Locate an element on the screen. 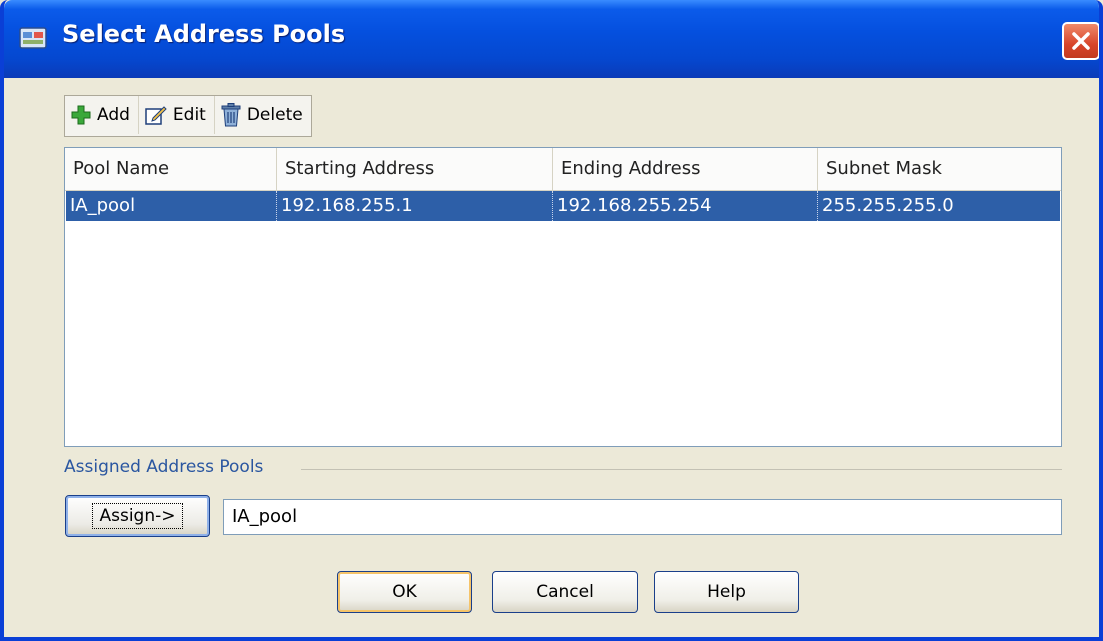 The image size is (1103, 641). help-label: Help is located at coordinates (726, 592).